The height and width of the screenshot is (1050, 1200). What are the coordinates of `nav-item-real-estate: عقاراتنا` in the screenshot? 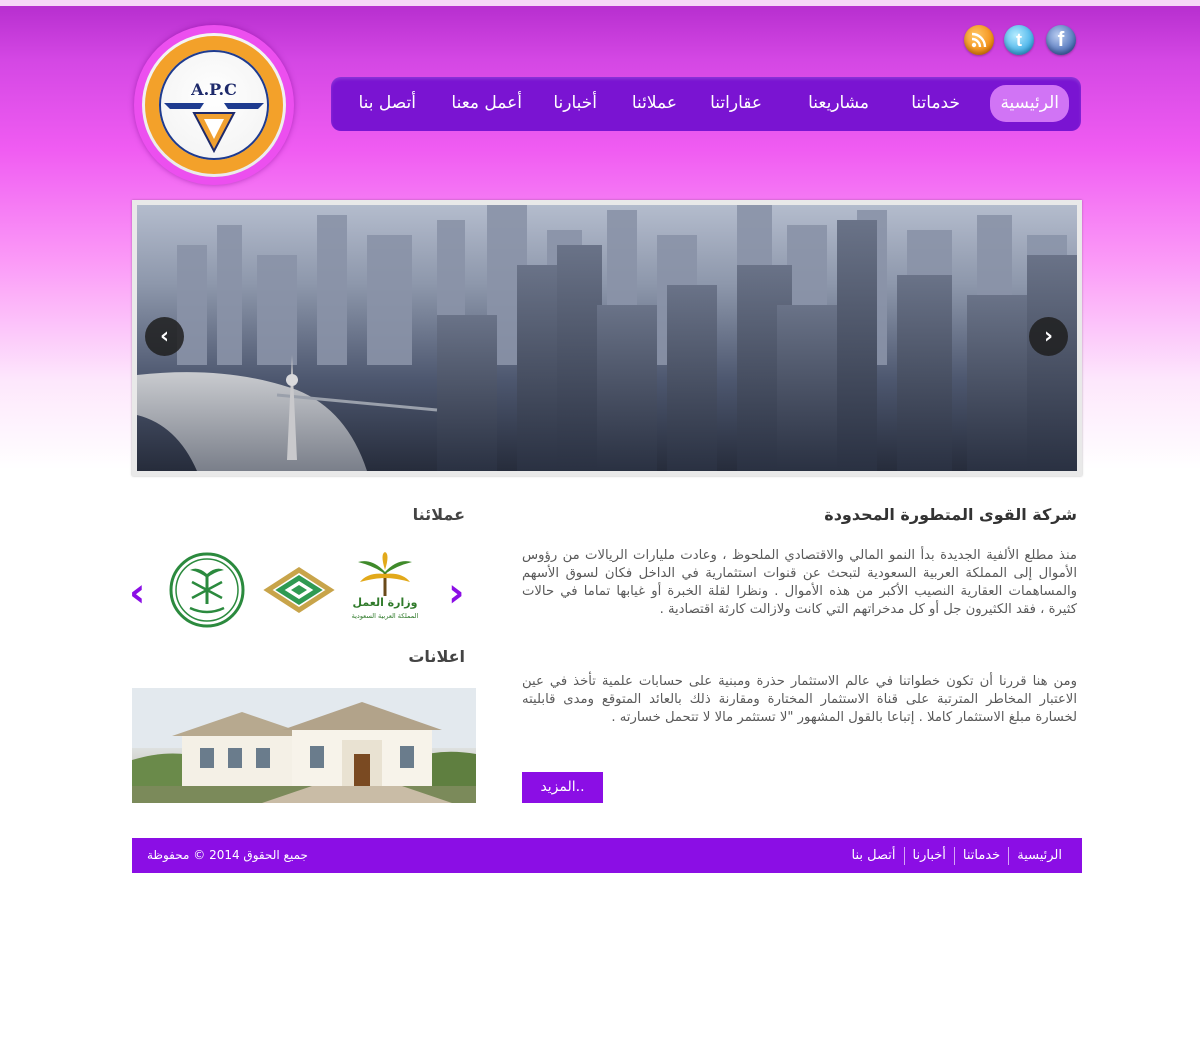 It's located at (736, 103).